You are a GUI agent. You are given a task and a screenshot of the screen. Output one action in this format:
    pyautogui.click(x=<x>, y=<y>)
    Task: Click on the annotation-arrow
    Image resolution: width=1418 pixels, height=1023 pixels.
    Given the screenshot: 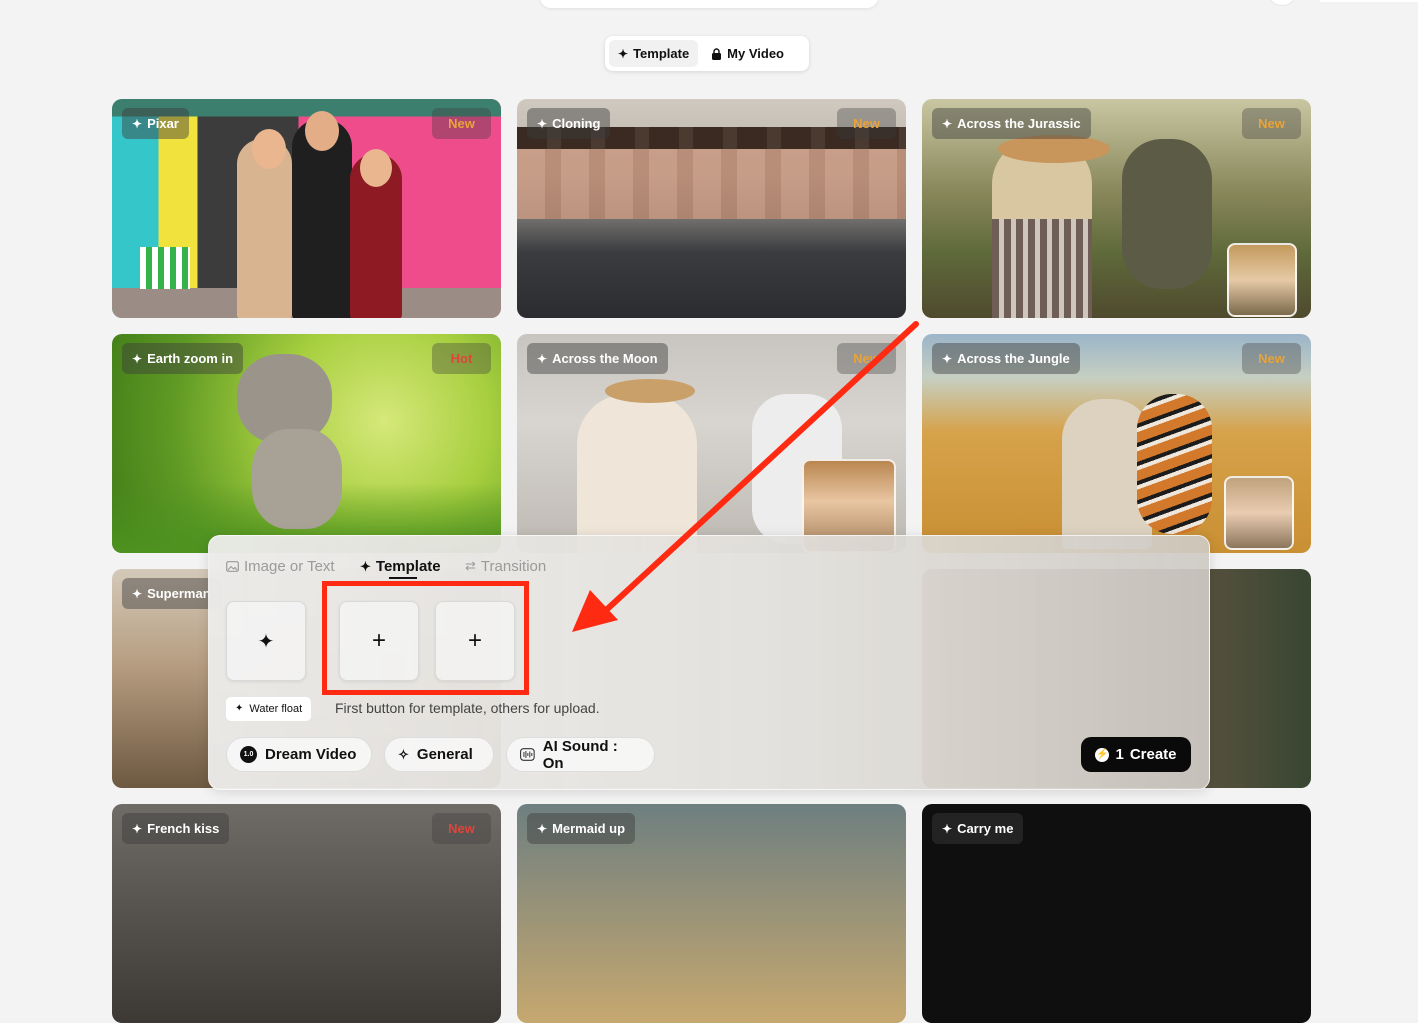 What is the action you would take?
    pyautogui.click(x=745, y=476)
    